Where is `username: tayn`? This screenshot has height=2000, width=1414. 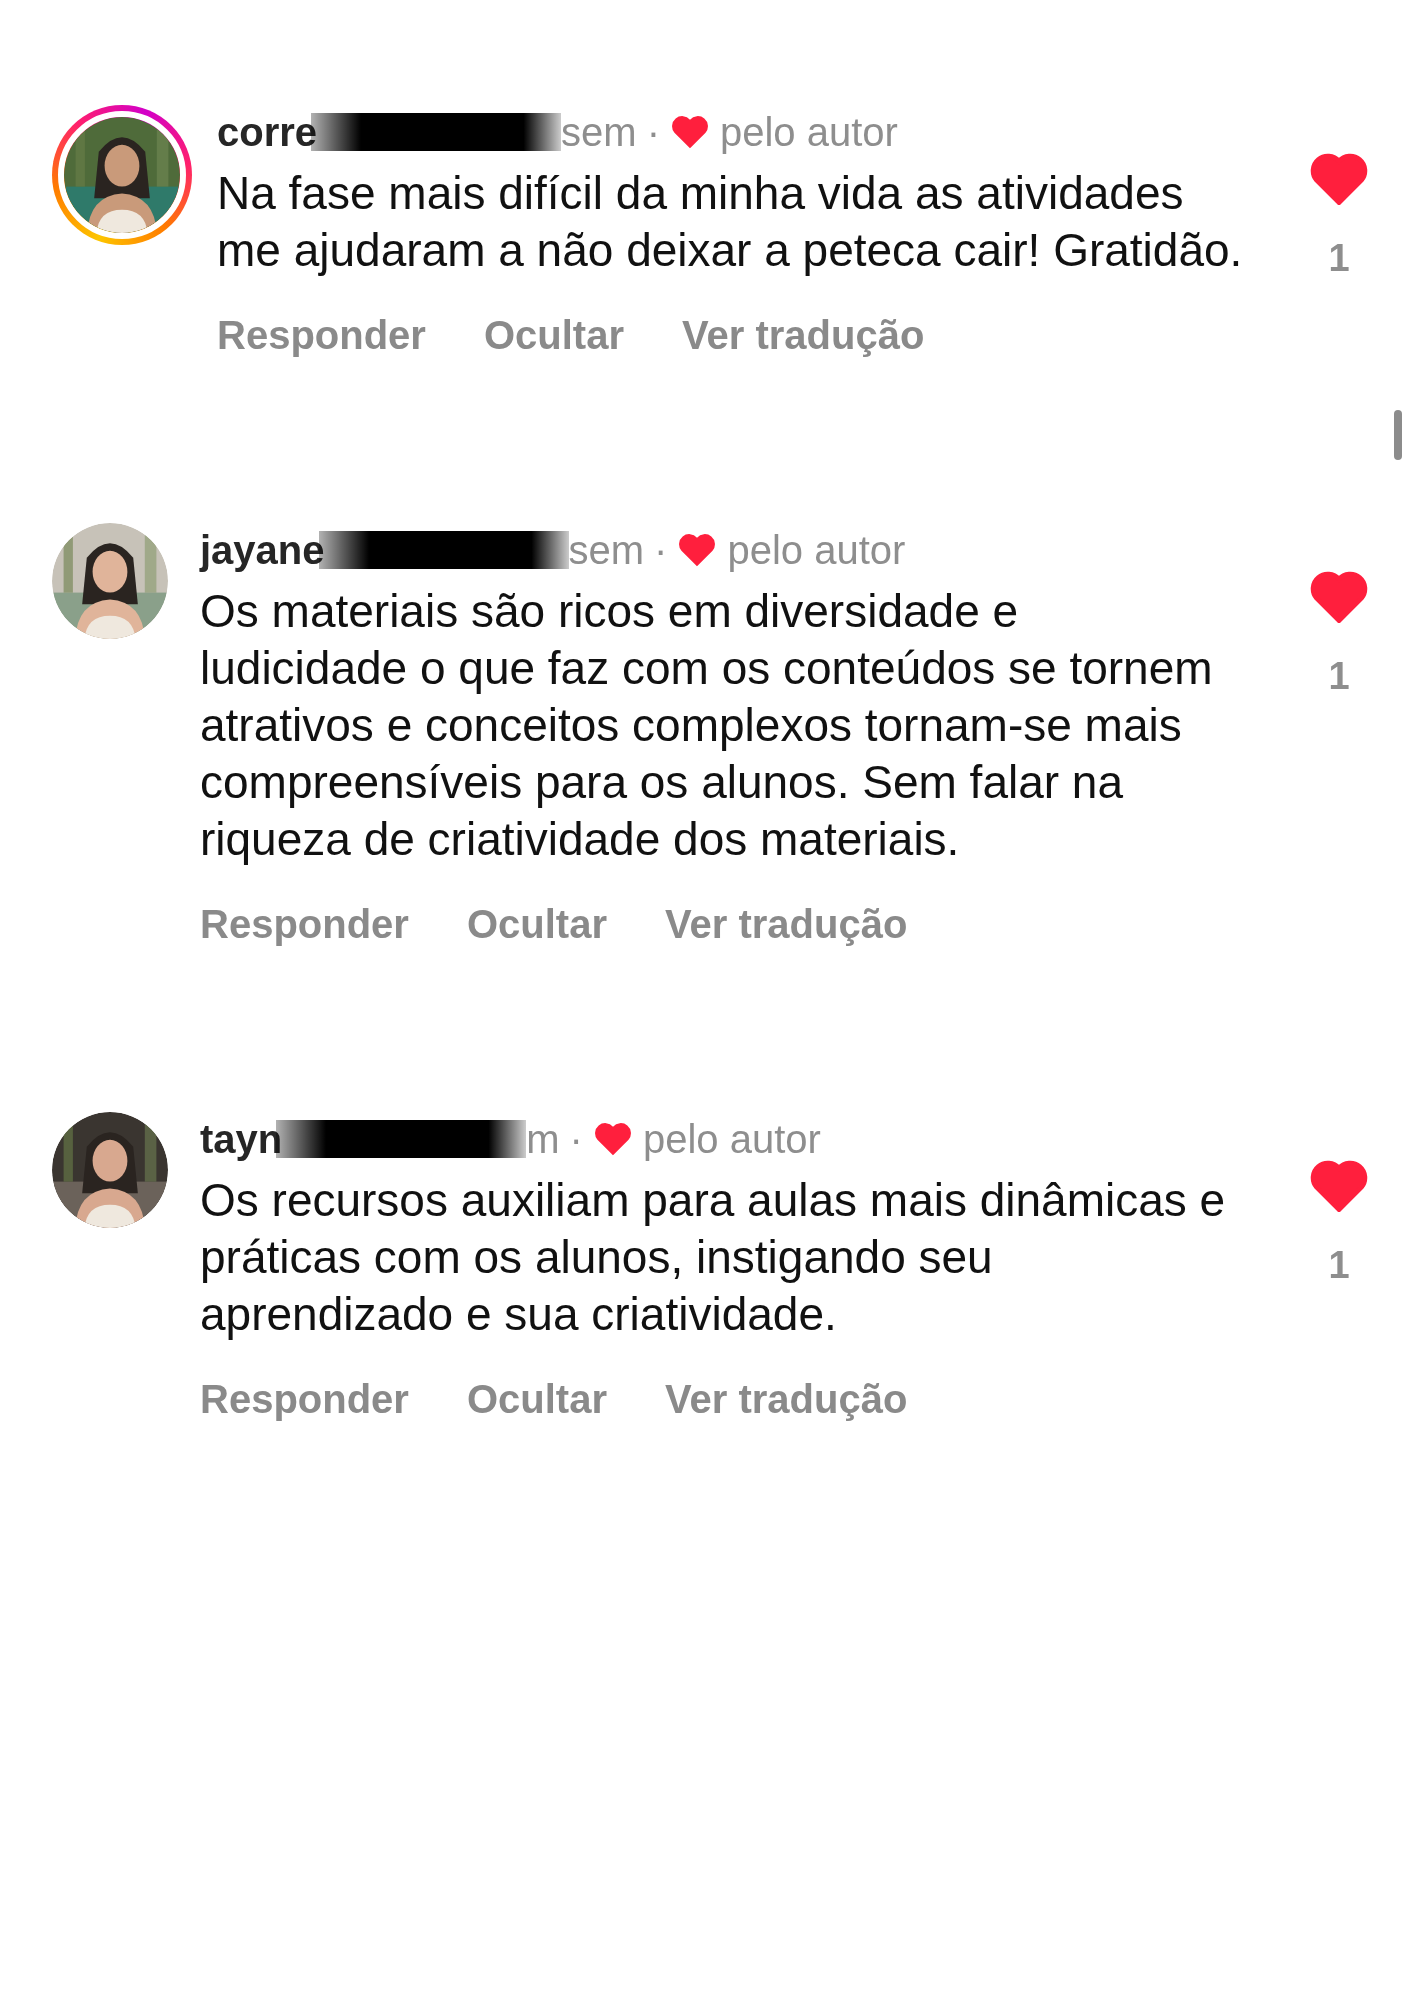
username: tayn is located at coordinates (241, 1139).